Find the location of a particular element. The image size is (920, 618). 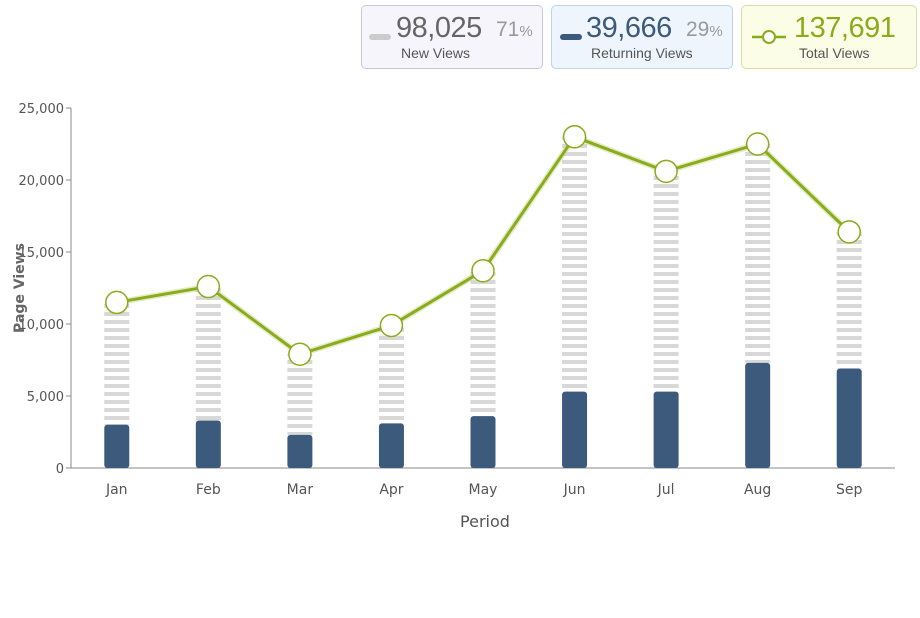

x-tick-label: Feb is located at coordinates (208, 490).